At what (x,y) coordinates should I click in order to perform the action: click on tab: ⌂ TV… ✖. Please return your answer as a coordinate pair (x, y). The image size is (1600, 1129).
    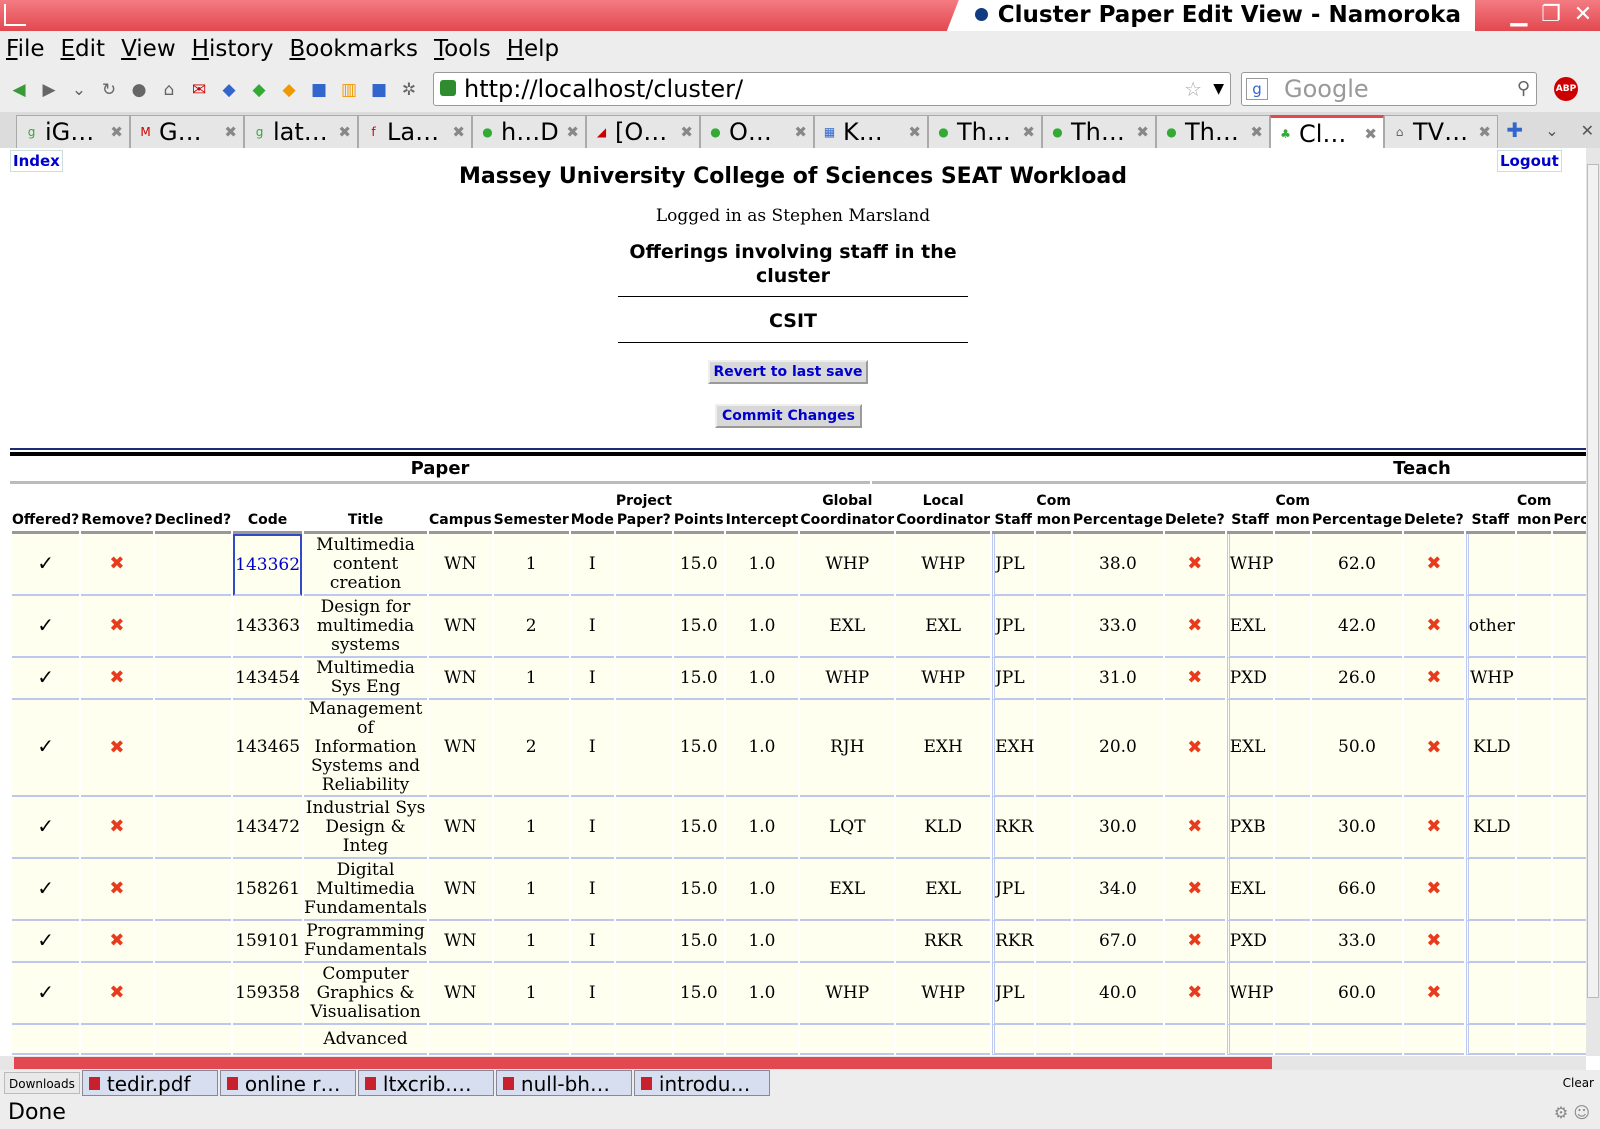
    Looking at the image, I should click on (1441, 131).